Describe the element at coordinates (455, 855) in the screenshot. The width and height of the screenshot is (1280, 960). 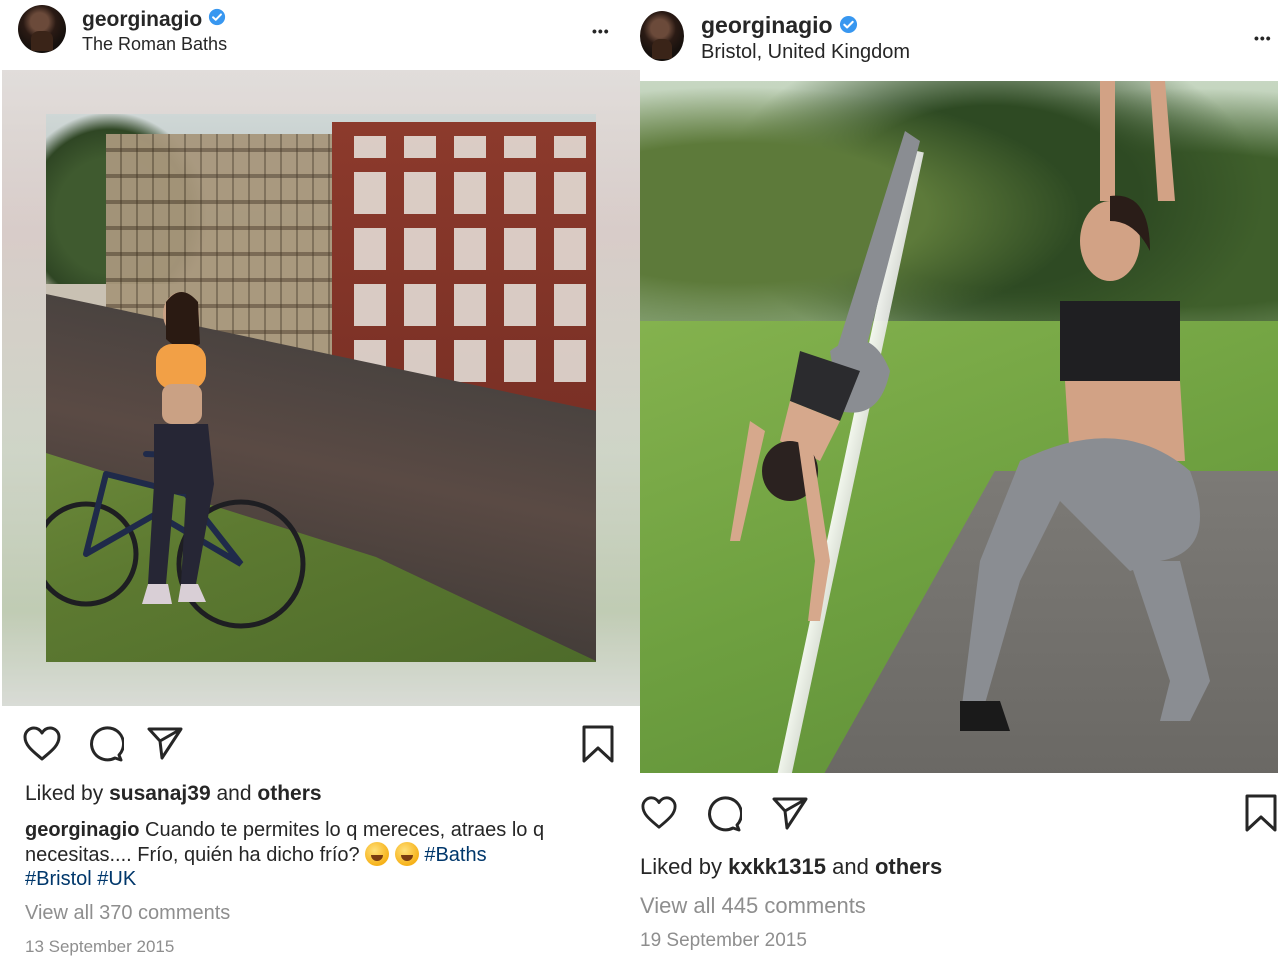
I see `hashtag-link: #Baths` at that location.